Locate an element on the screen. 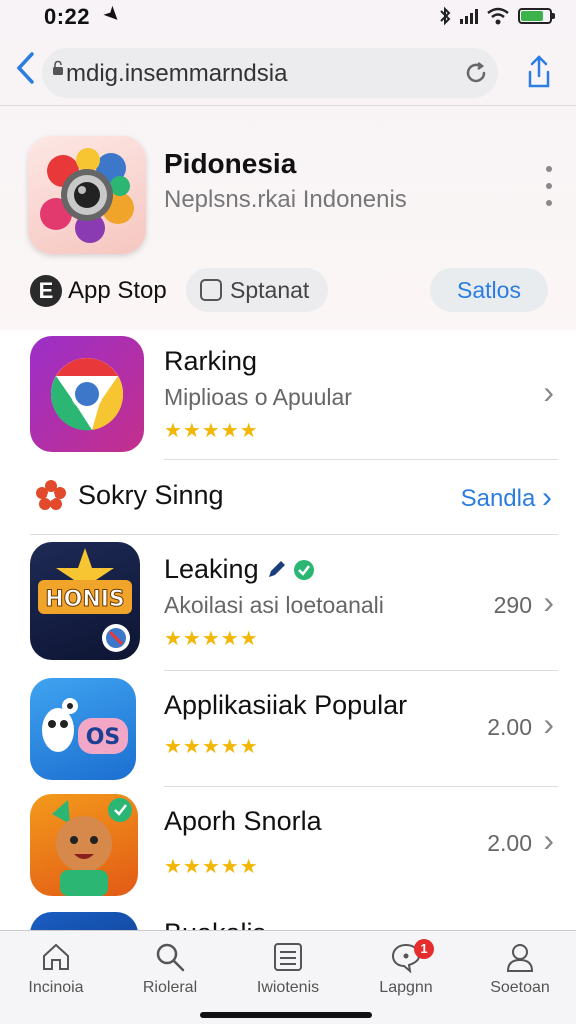 The height and width of the screenshot is (1024, 576). app-store-logo-icon: E is located at coordinates (46, 291).